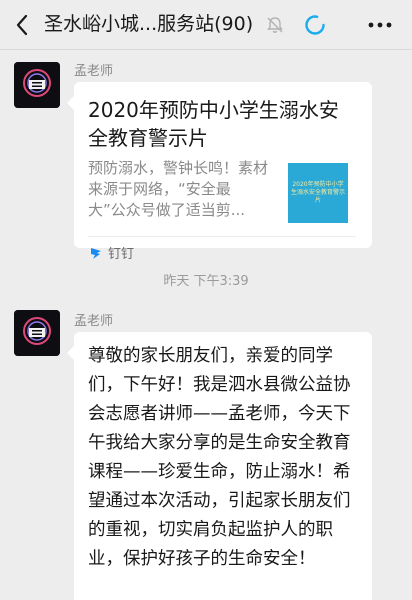 The image size is (412, 600). I want to click on chat-title: 圣水峪小城...服务站(90), so click(149, 24).